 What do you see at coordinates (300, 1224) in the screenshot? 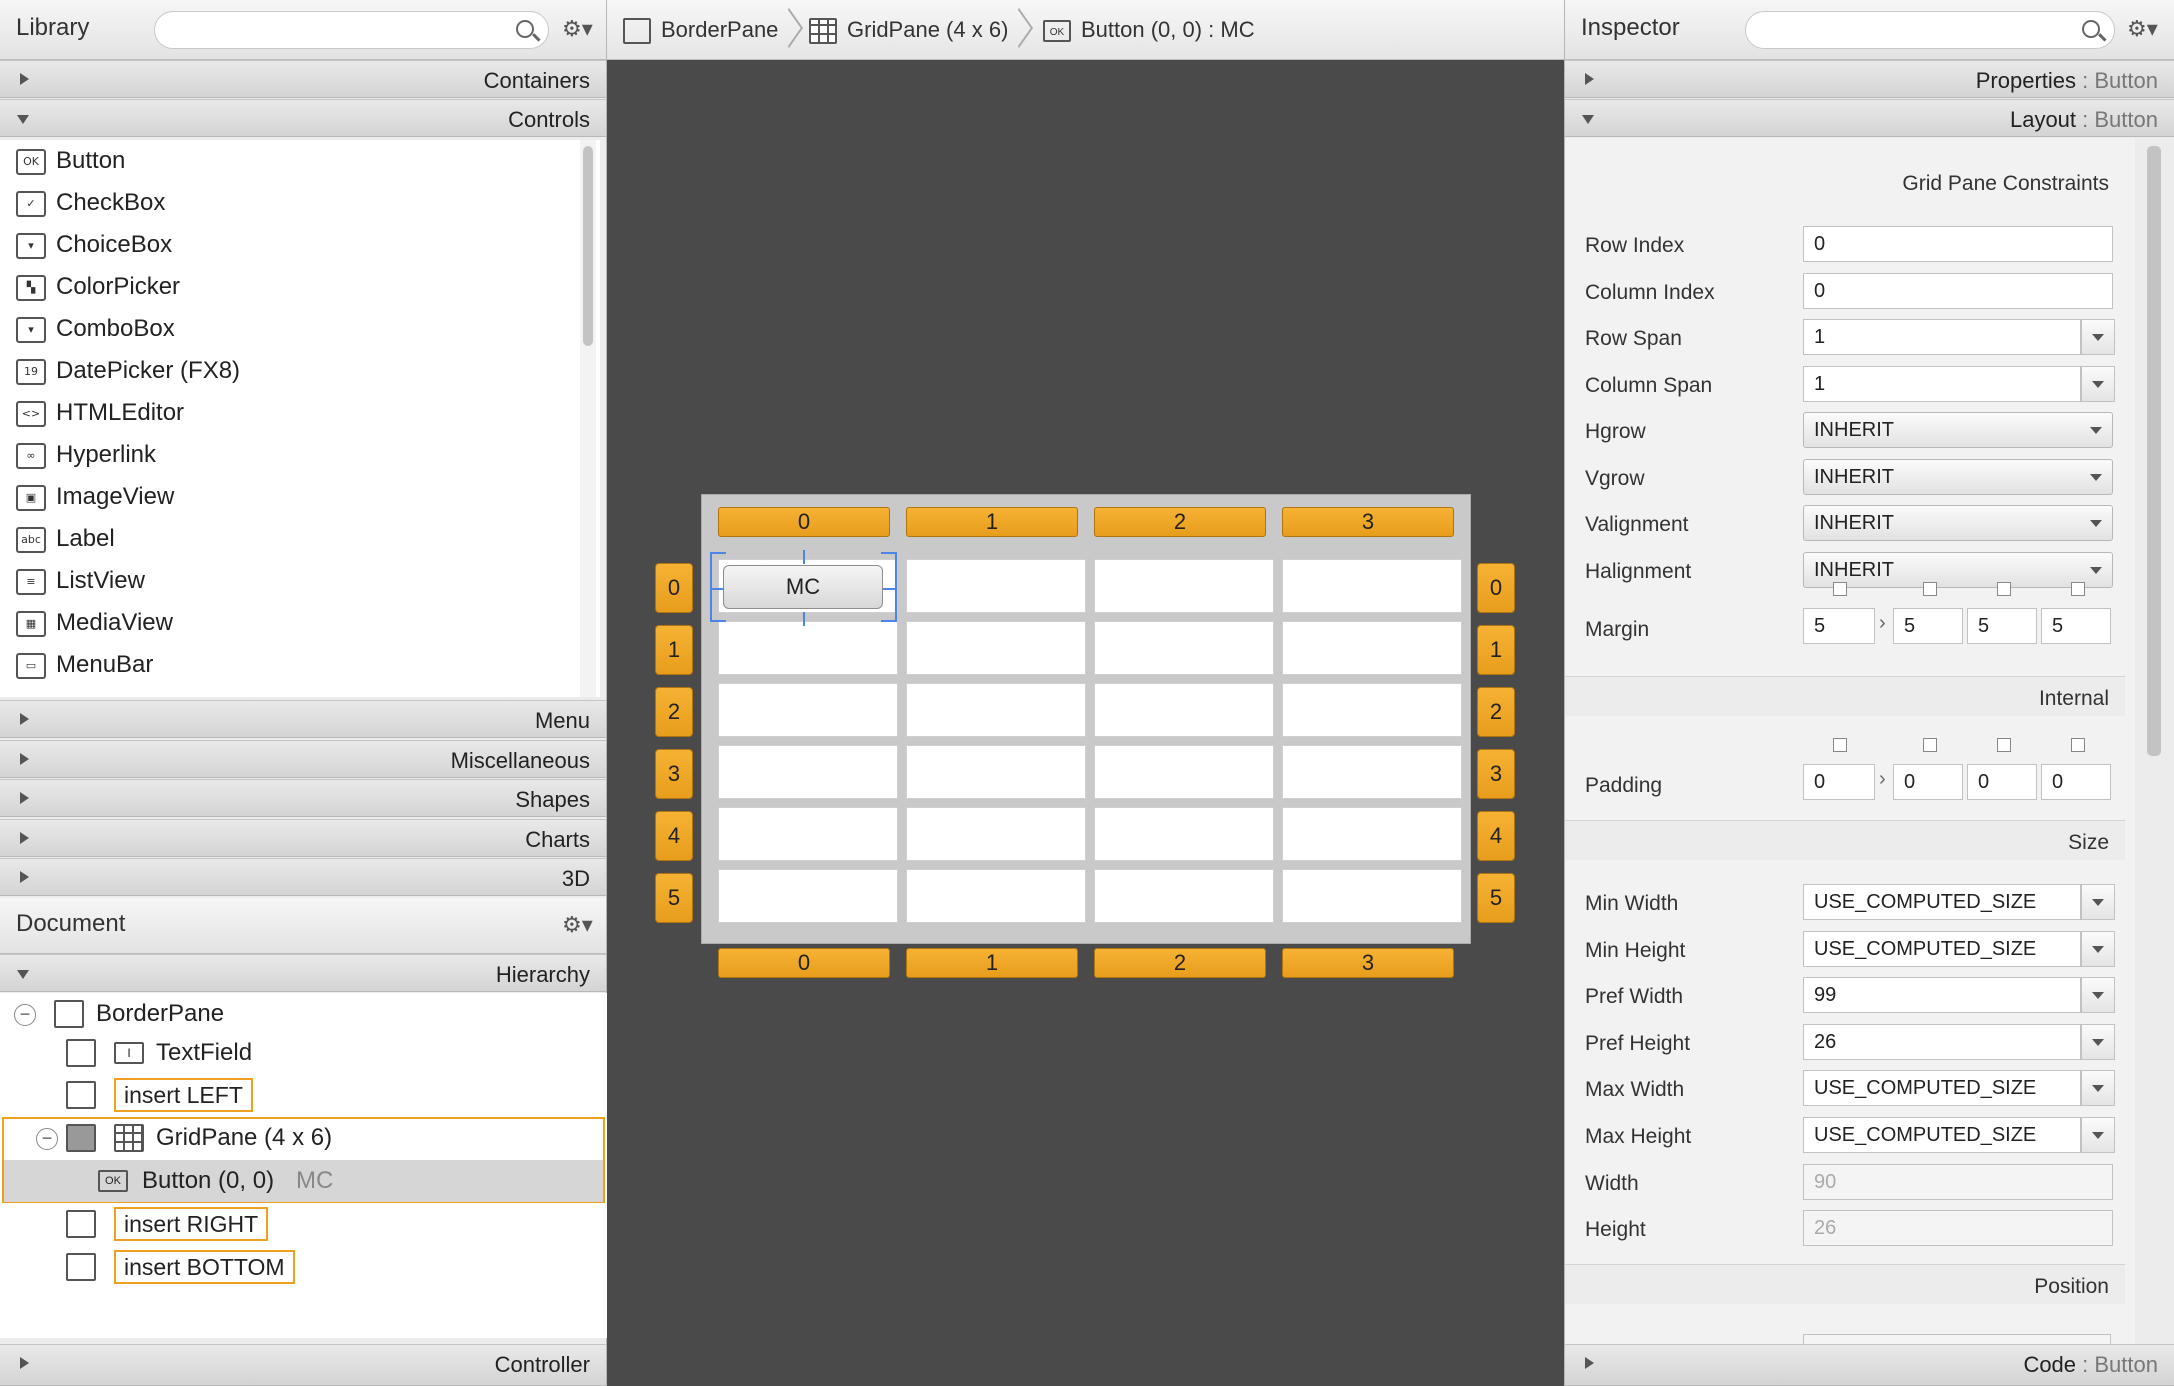
I see `tree-item-insert-right: insert RIGHT` at bounding box center [300, 1224].